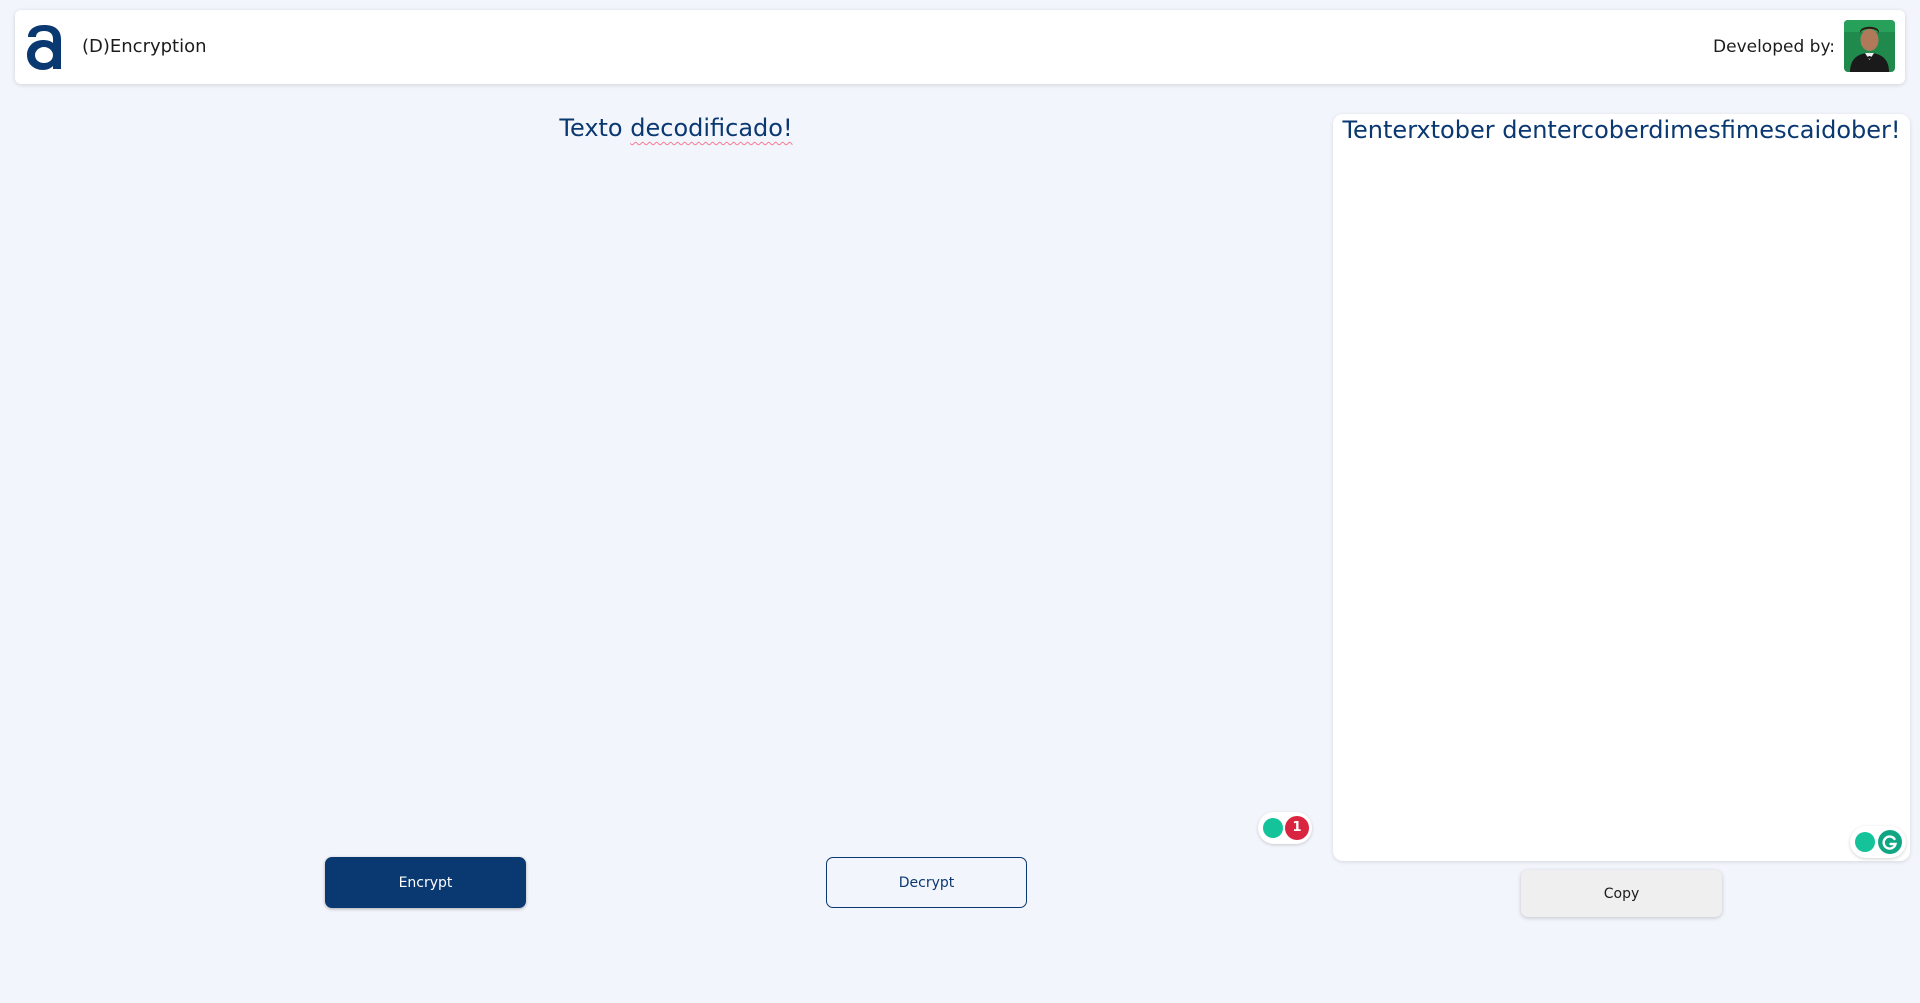 The image size is (1920, 1003). Describe the element at coordinates (1297, 828) in the screenshot. I see `grammarly-count-badge: 1` at that location.